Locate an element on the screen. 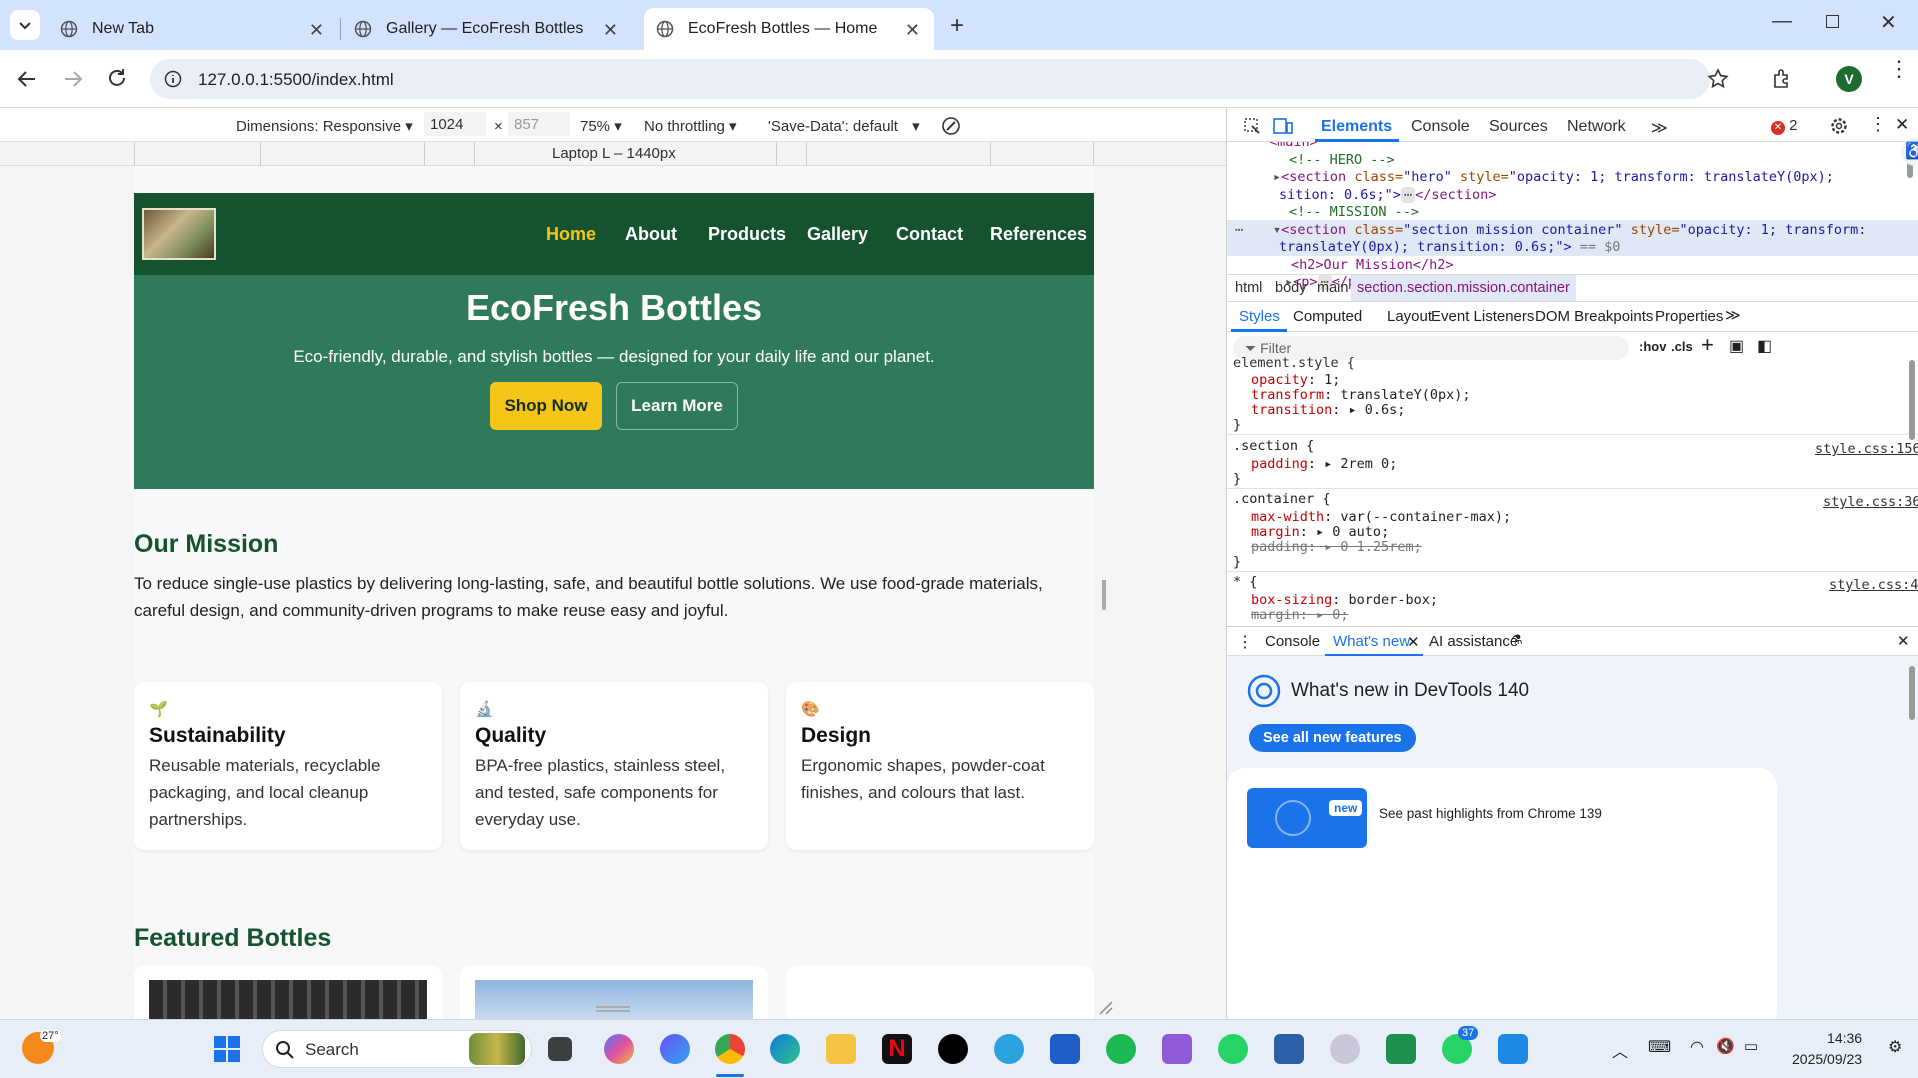  reload-icon is located at coordinates (117, 78).